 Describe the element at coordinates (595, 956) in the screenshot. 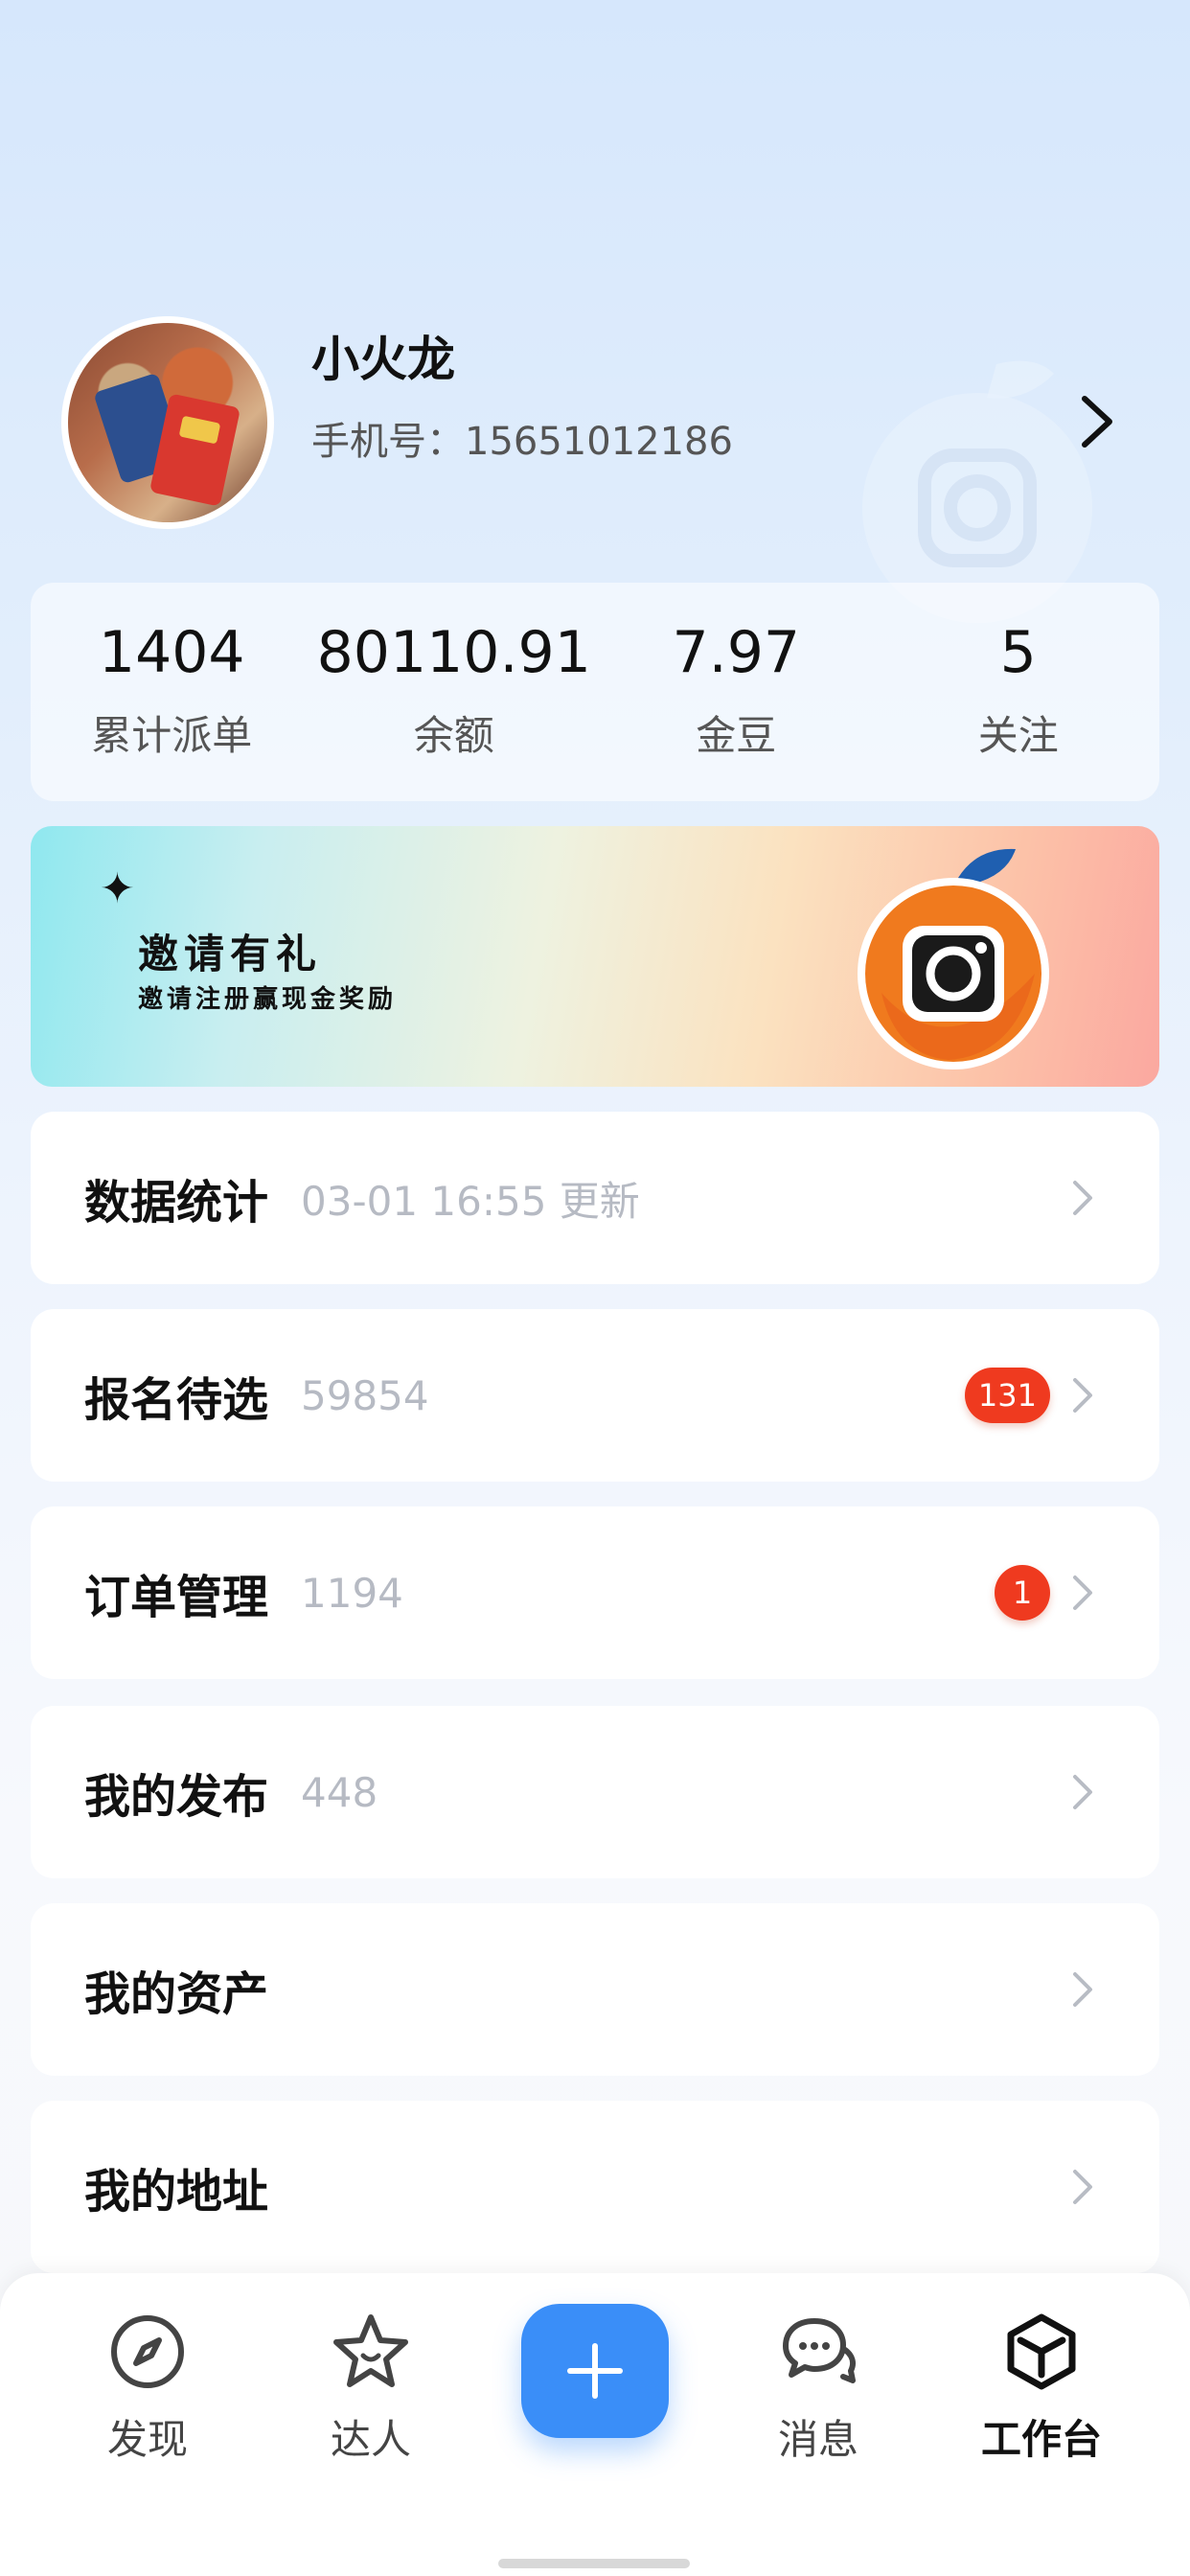

I see `invite-banner: ✦ 邀请有礼 邀请注册赢现金奖励` at that location.